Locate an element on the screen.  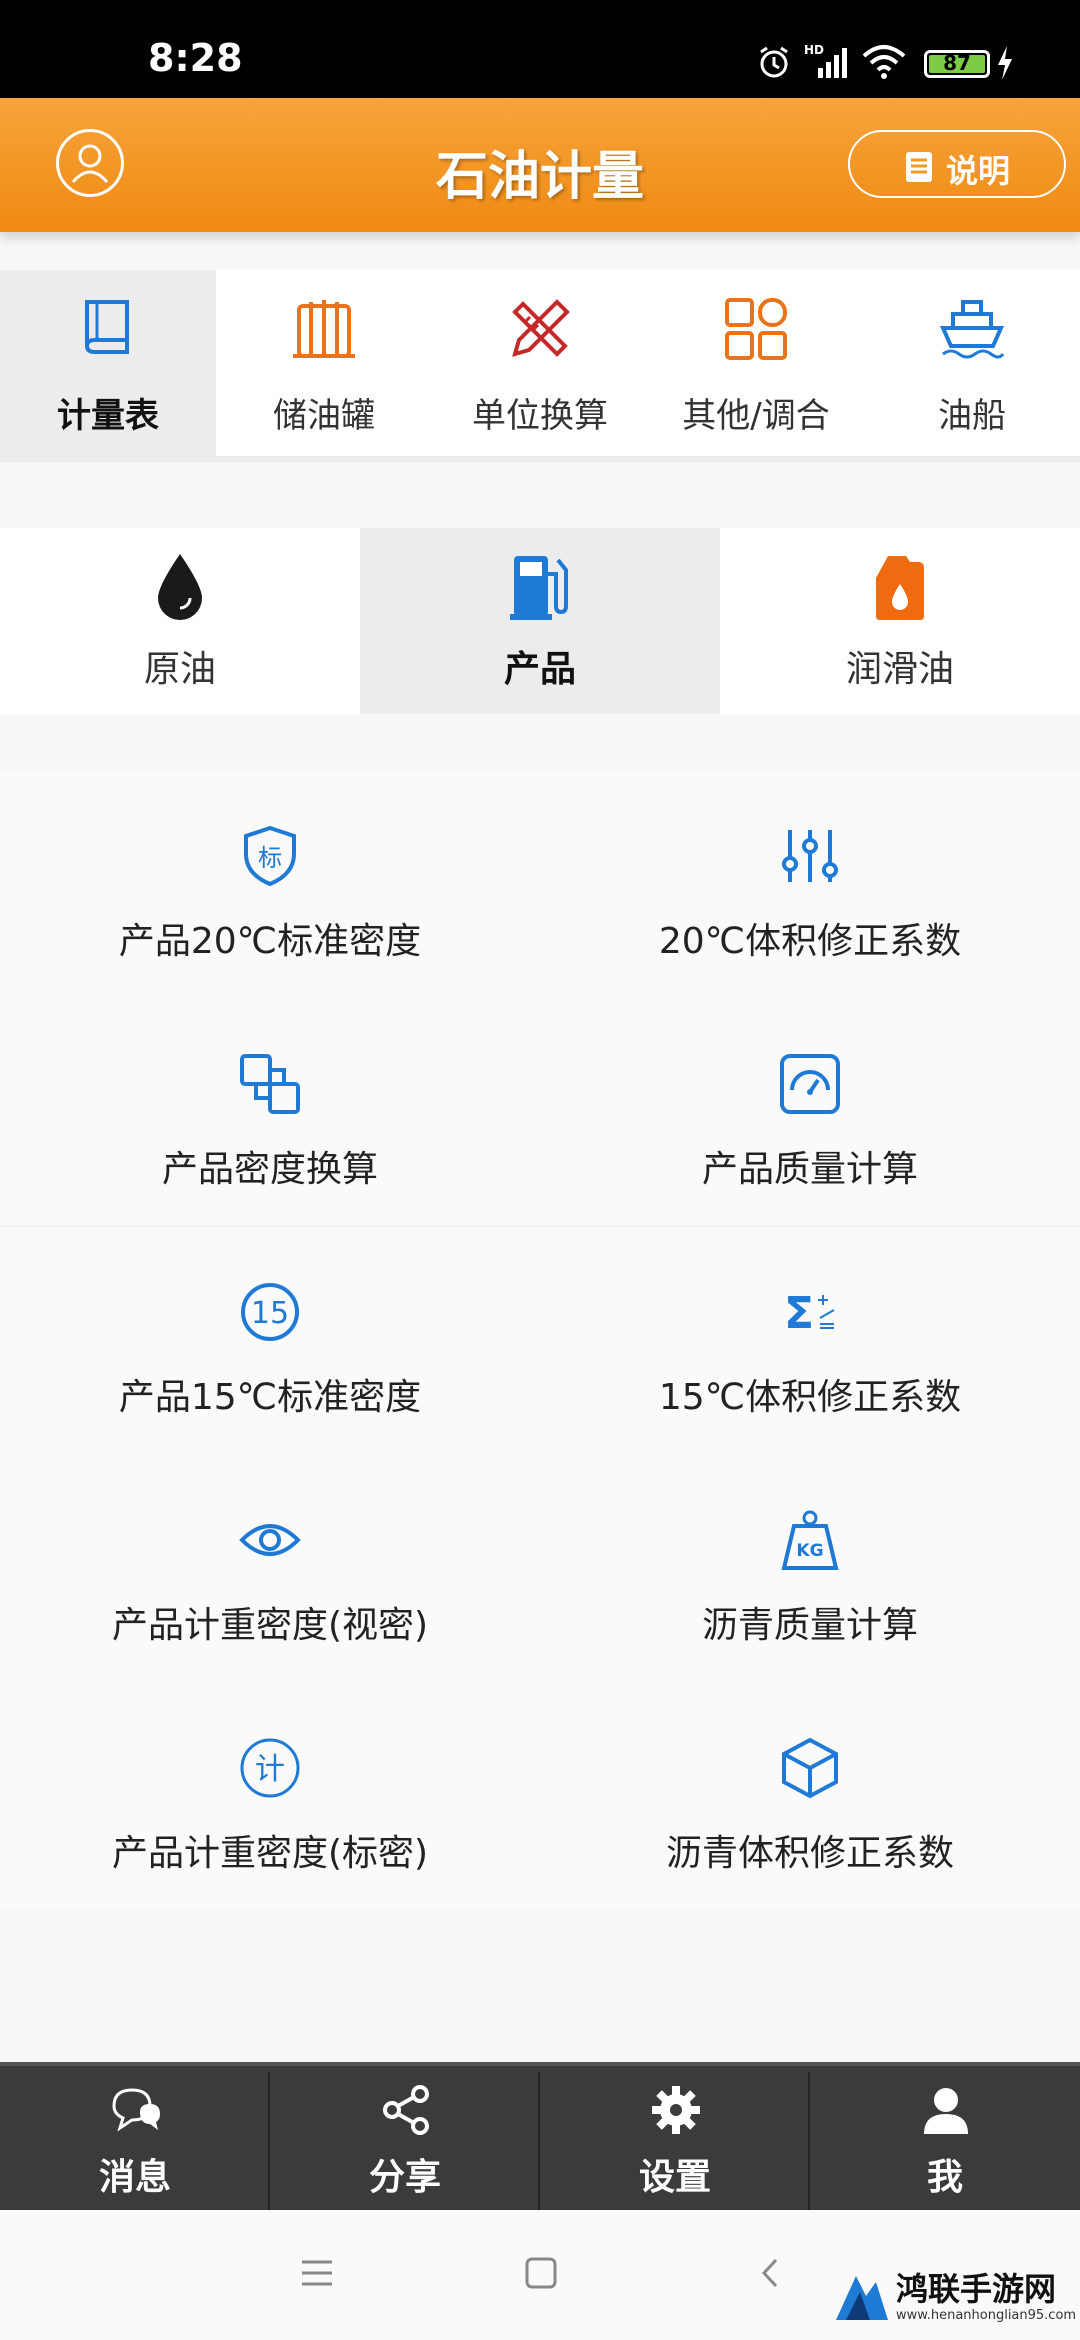
watermark-text: 鸿联手游网 is located at coordinates (976, 2289).